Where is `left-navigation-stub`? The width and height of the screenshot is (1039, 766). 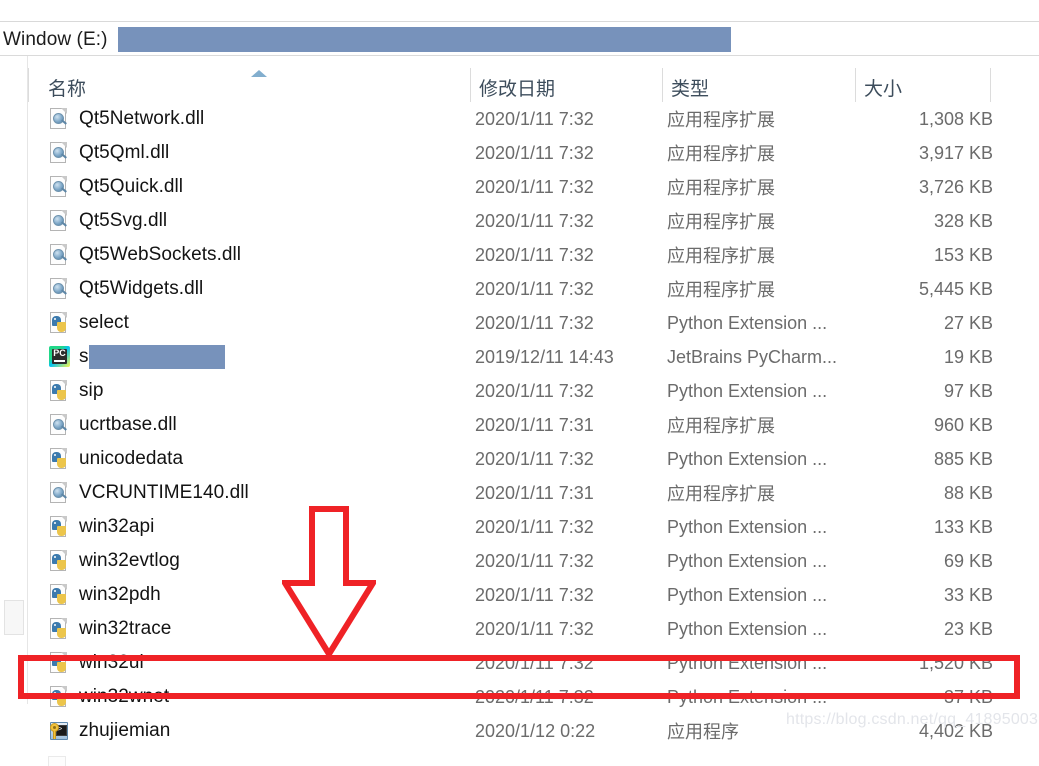 left-navigation-stub is located at coordinates (14, 617).